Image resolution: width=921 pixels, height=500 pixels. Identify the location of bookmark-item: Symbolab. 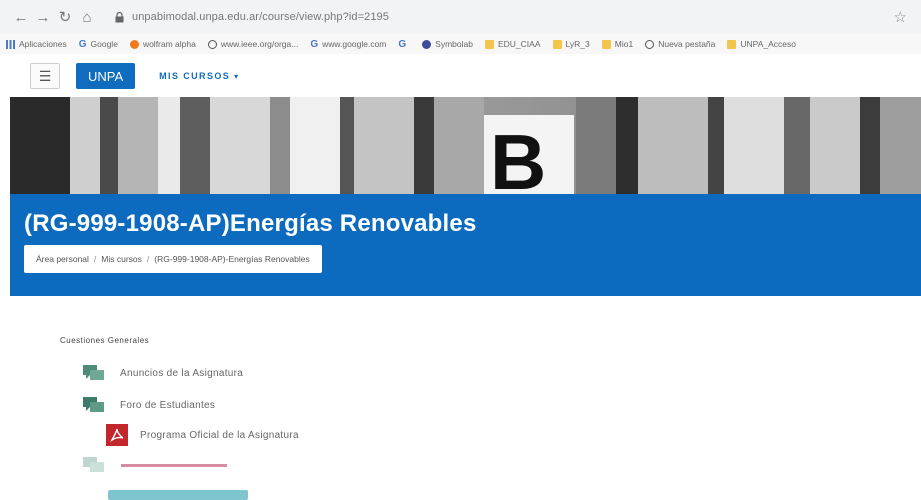
(447, 44).